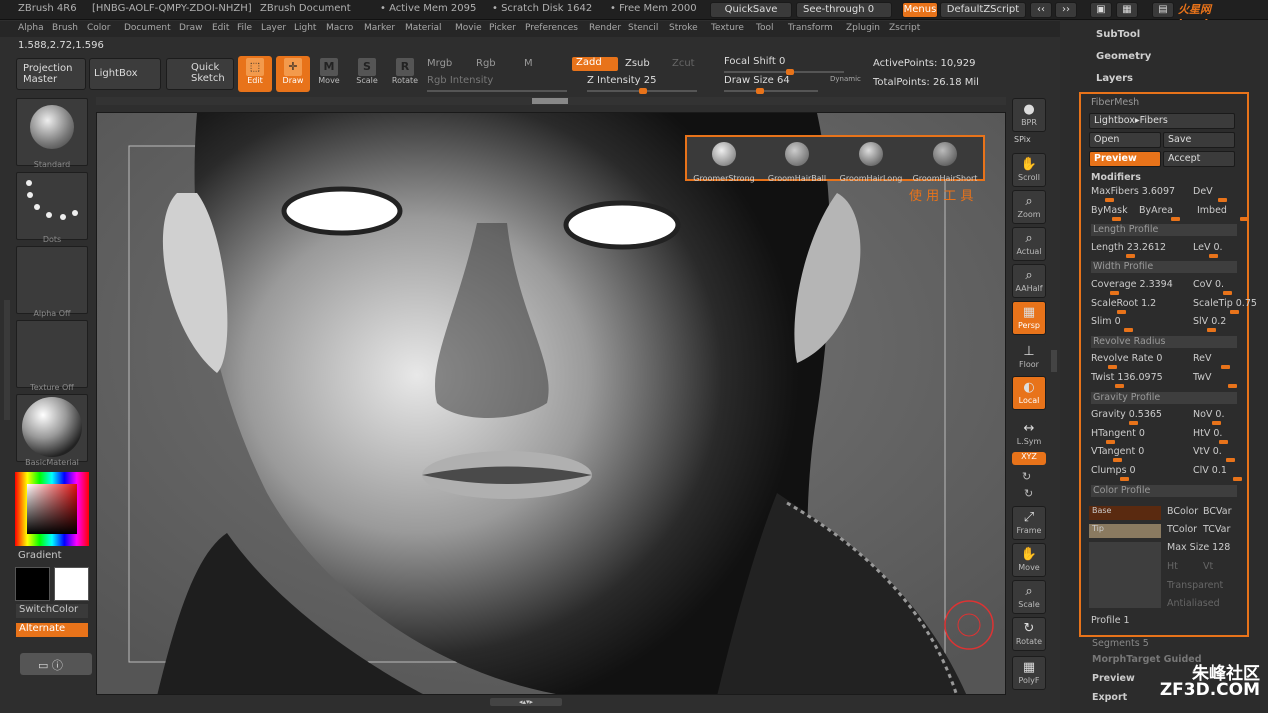  What do you see at coordinates (367, 74) in the screenshot?
I see `scale-button: S Scale` at bounding box center [367, 74].